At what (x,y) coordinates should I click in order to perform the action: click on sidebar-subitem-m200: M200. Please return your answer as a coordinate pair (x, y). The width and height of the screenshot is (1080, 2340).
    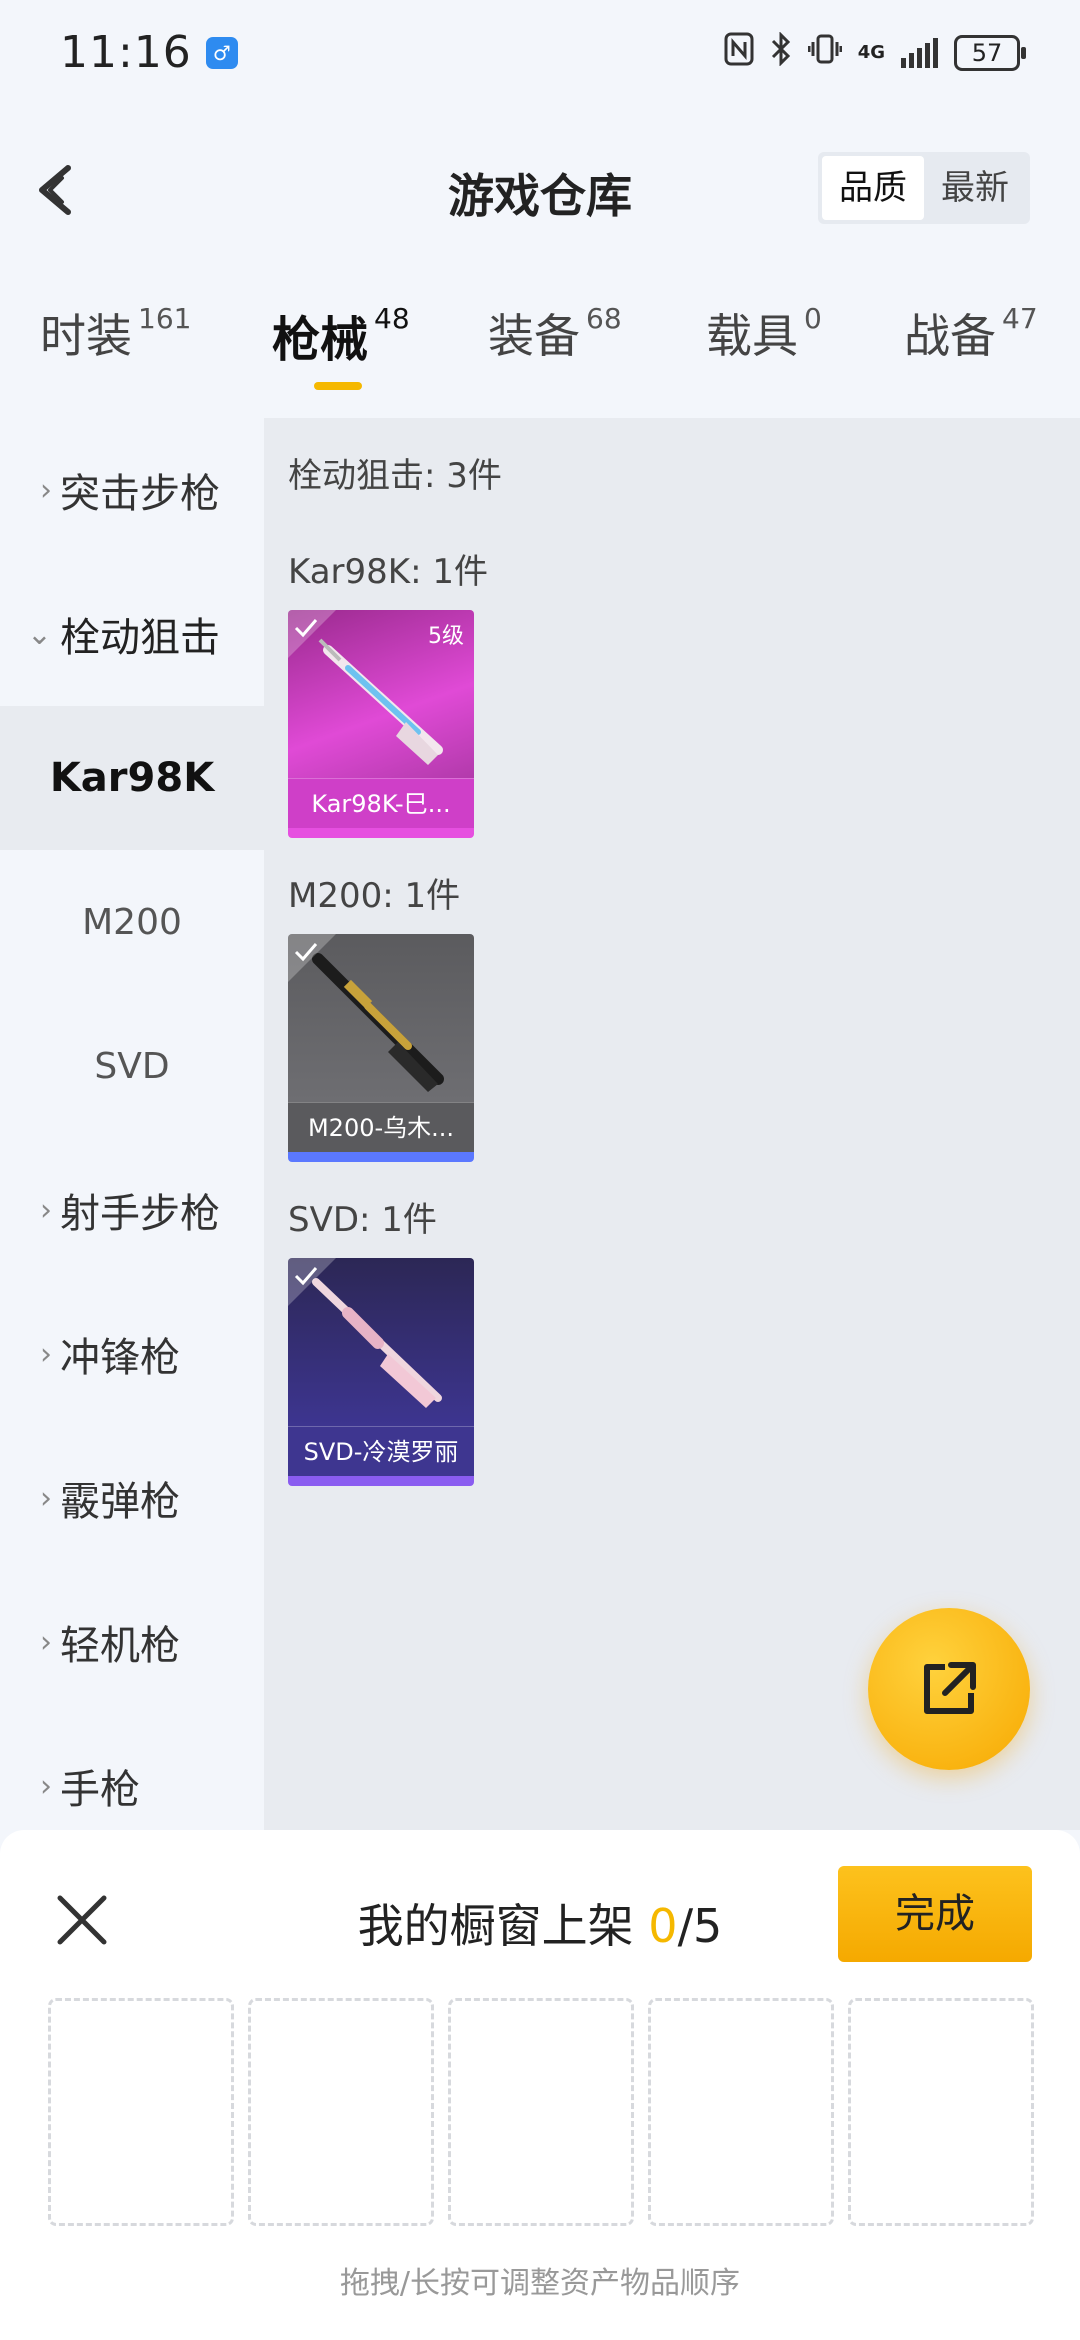
    Looking at the image, I should click on (132, 922).